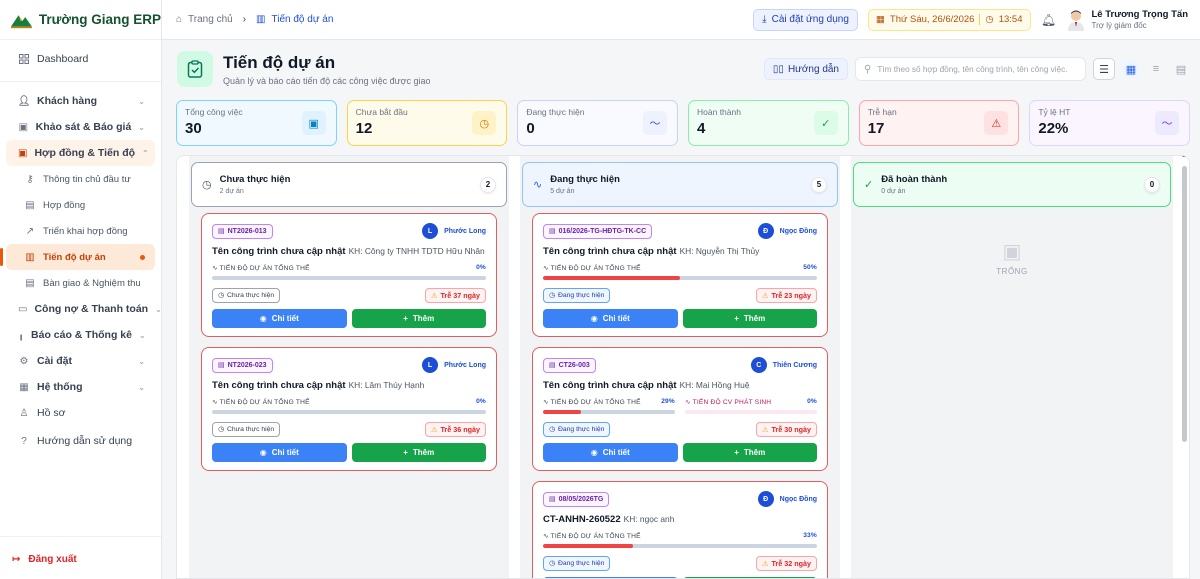 The height and width of the screenshot is (579, 1200). What do you see at coordinates (51, 413) in the screenshot?
I see `sidebar-item-label: Hồ sơ` at bounding box center [51, 413].